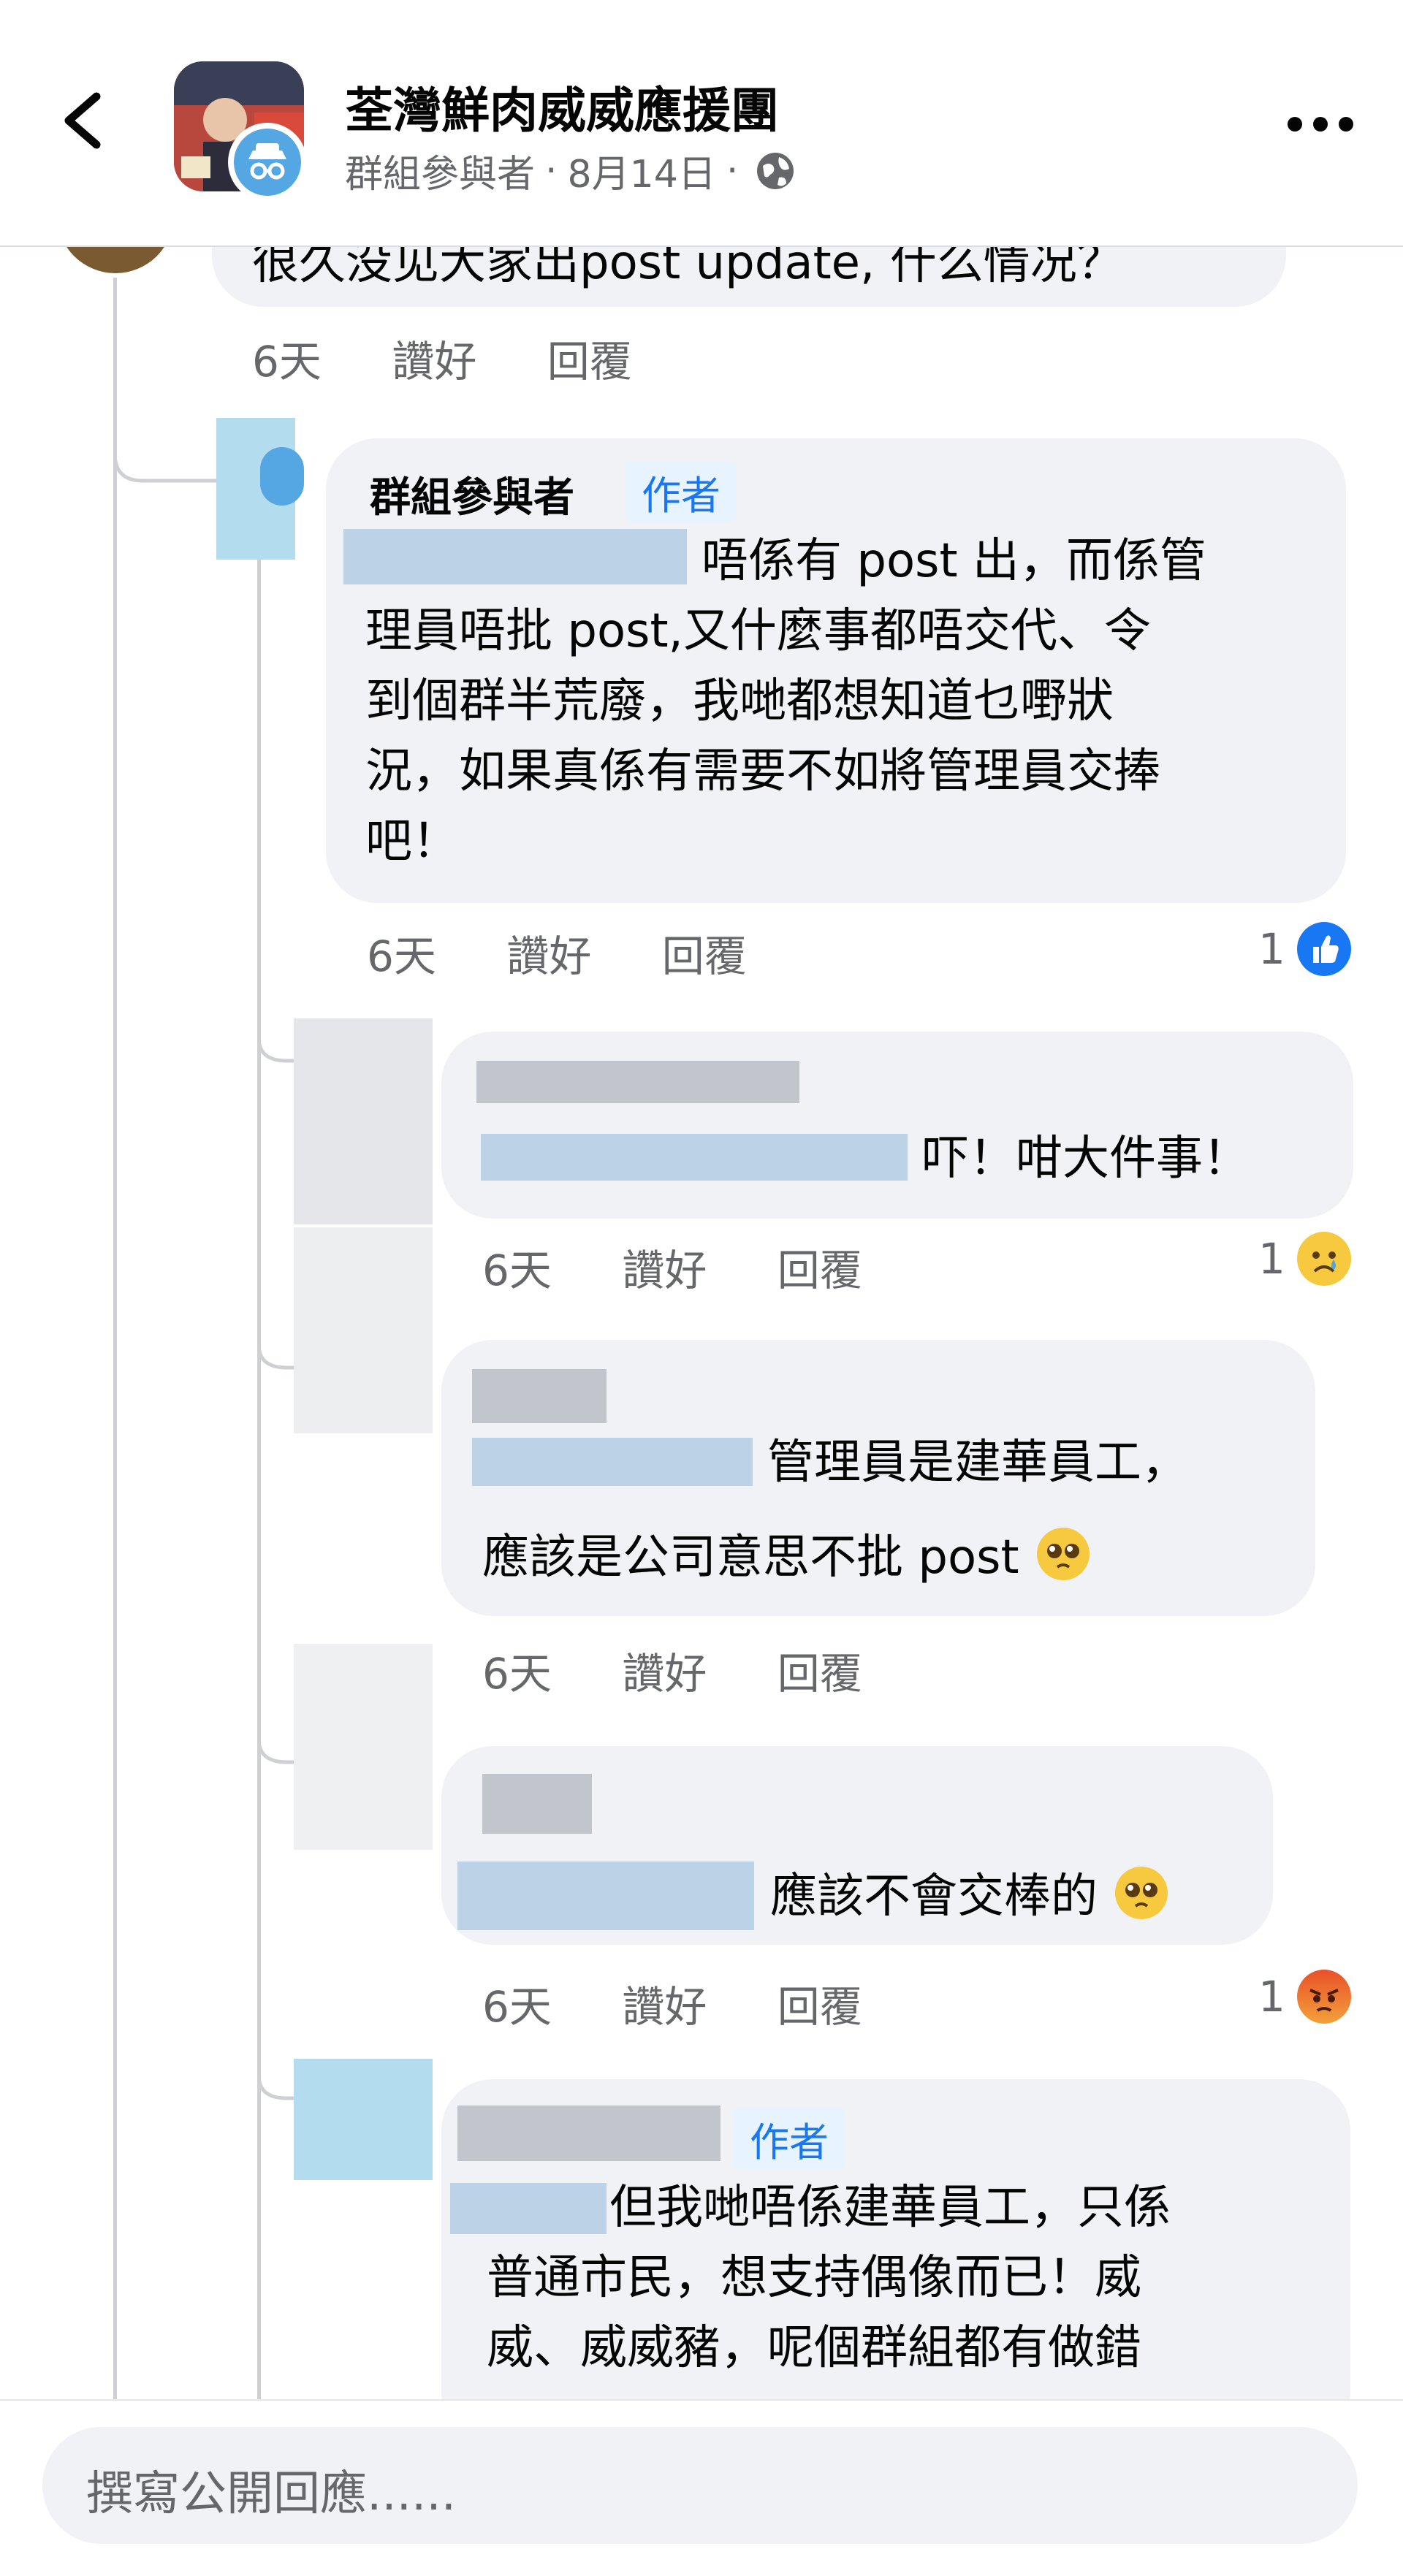 The image size is (1403, 2576). What do you see at coordinates (814, 2278) in the screenshot?
I see `comment-text-line: 普通市民，想支持偶像而已！威` at bounding box center [814, 2278].